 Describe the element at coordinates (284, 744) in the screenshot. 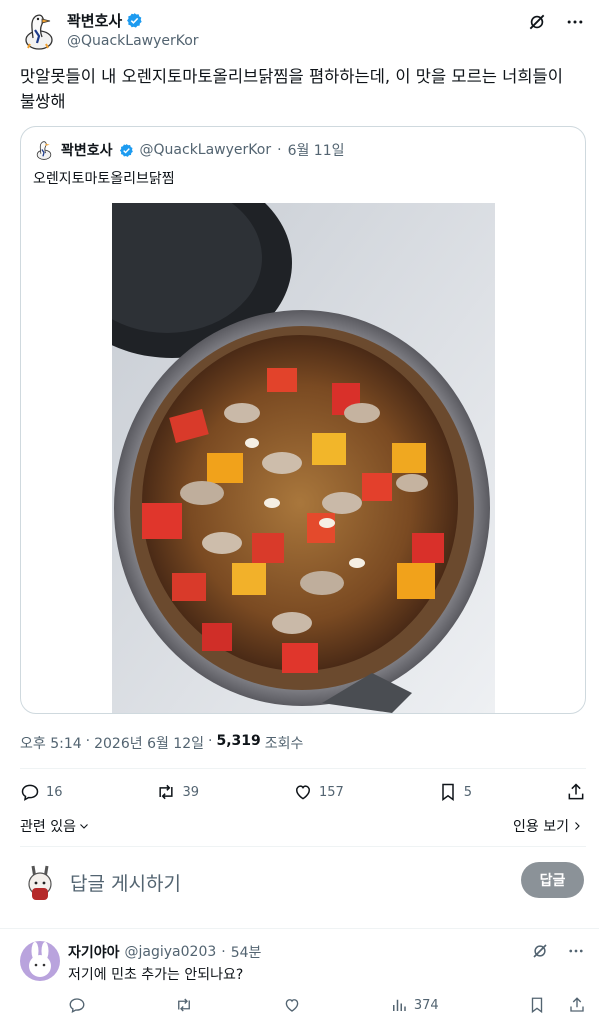

I see `view-count-label: 조회수` at that location.